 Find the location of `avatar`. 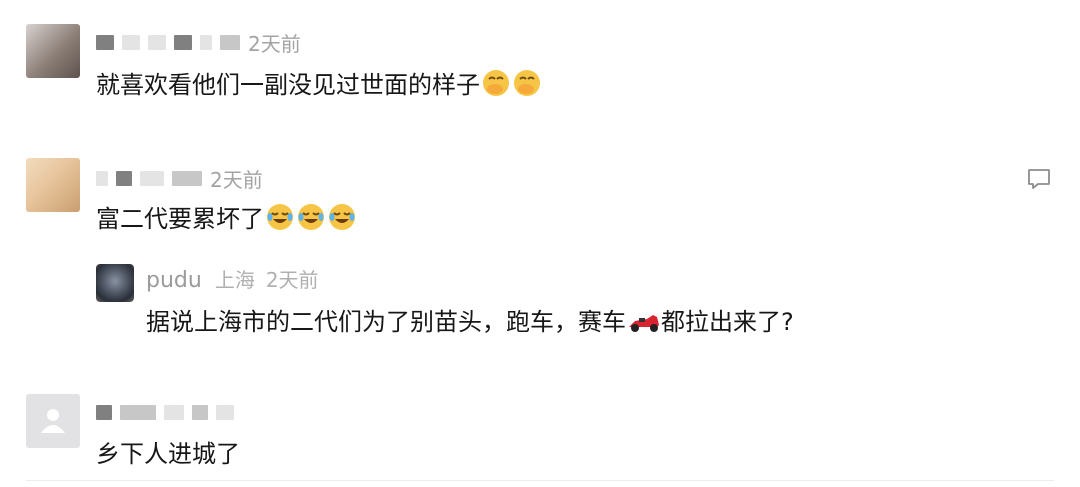

avatar is located at coordinates (53, 421).